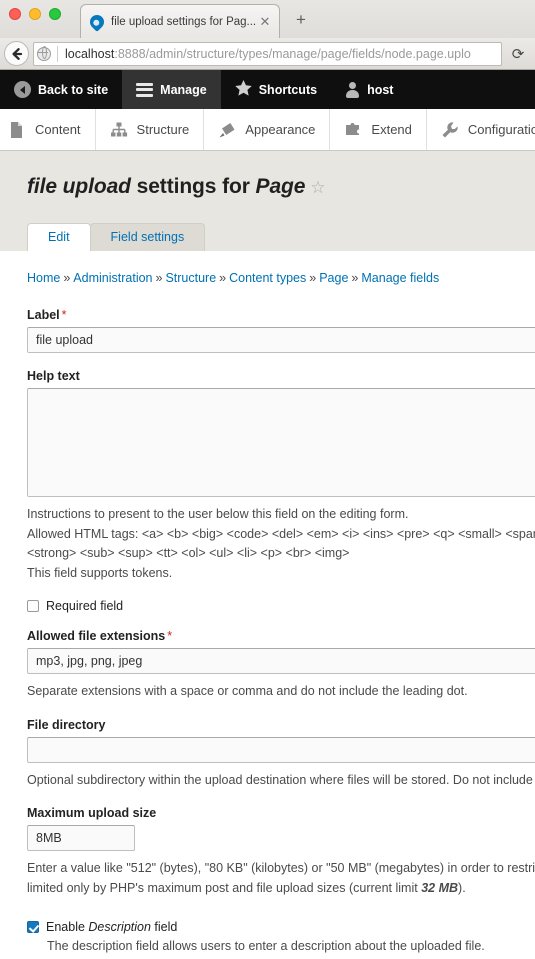 This screenshot has width=535, height=959. I want to click on menu-item-label: Structure, so click(163, 129).